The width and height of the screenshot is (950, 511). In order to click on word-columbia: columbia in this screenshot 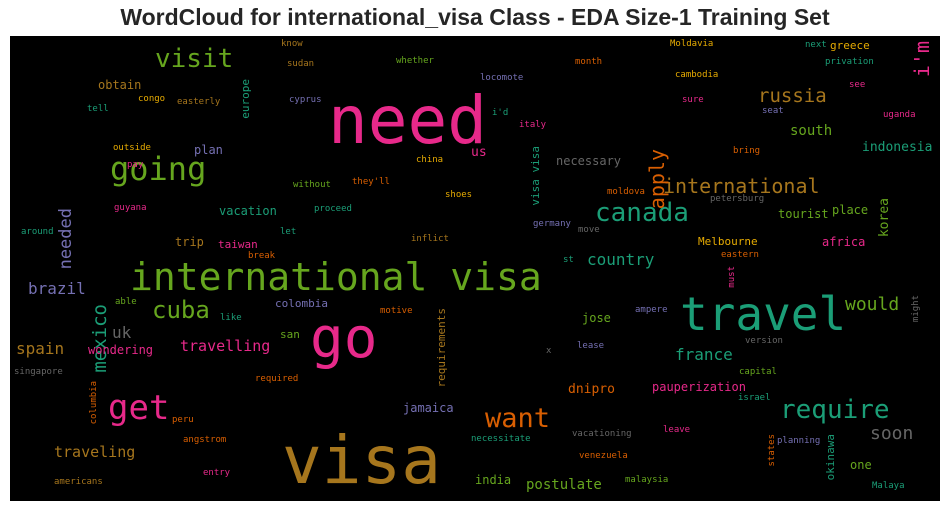, I will do `click(94, 403)`.